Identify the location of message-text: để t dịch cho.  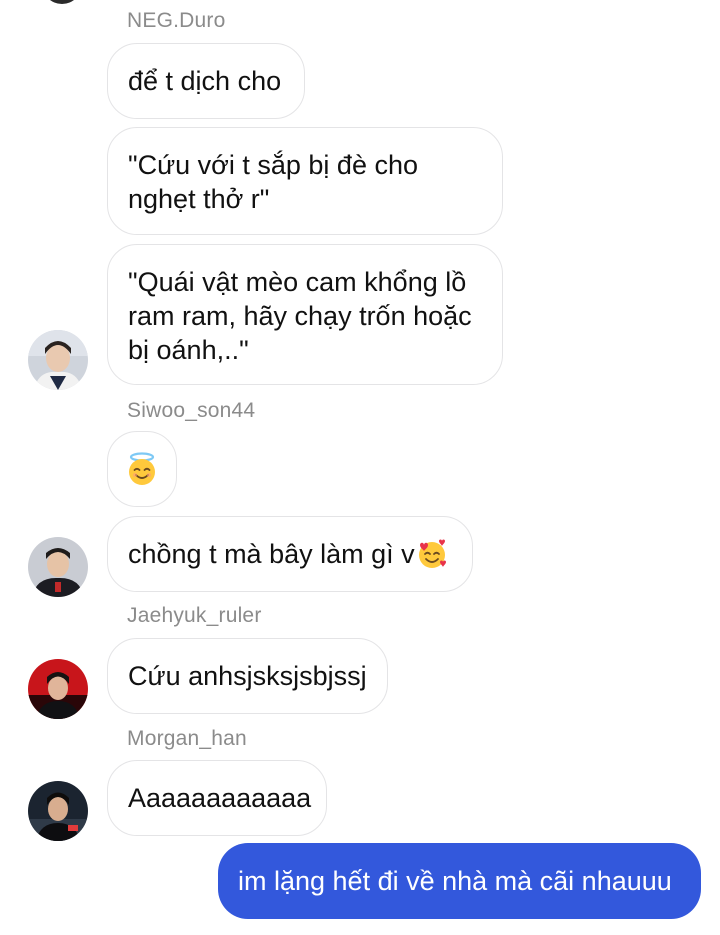
(205, 81).